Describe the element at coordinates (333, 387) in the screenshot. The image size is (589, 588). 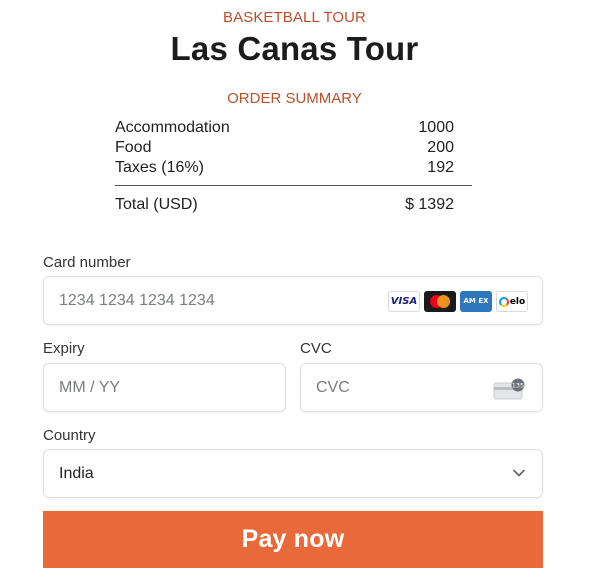
I see `cvc-placeholder: CVC` at that location.